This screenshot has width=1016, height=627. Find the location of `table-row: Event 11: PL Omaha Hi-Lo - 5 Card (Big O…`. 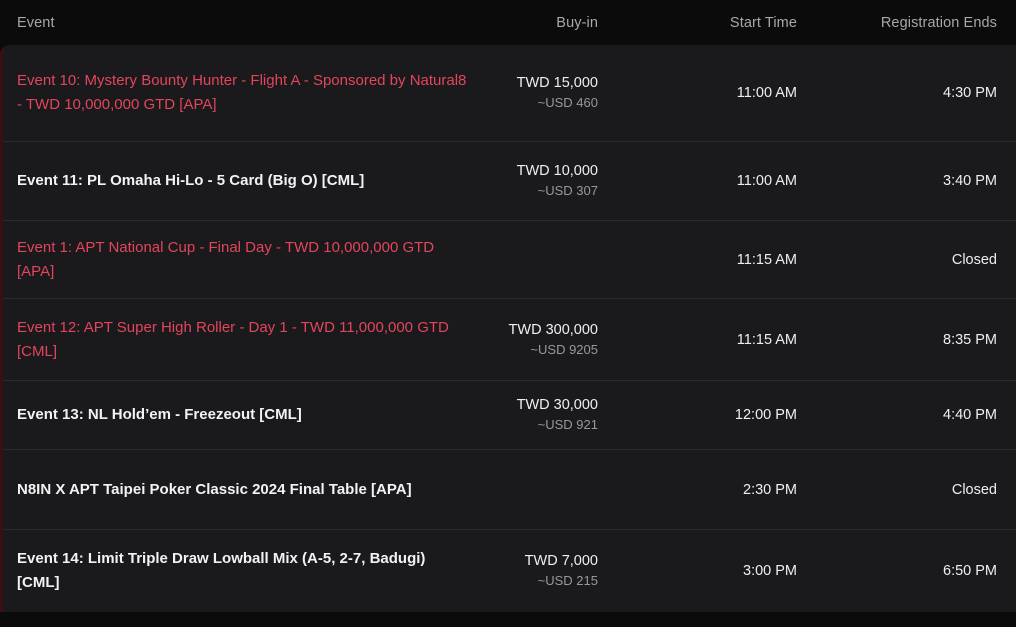

table-row: Event 11: PL Omaha Hi-Lo - 5 Card (Big O… is located at coordinates (509, 181).